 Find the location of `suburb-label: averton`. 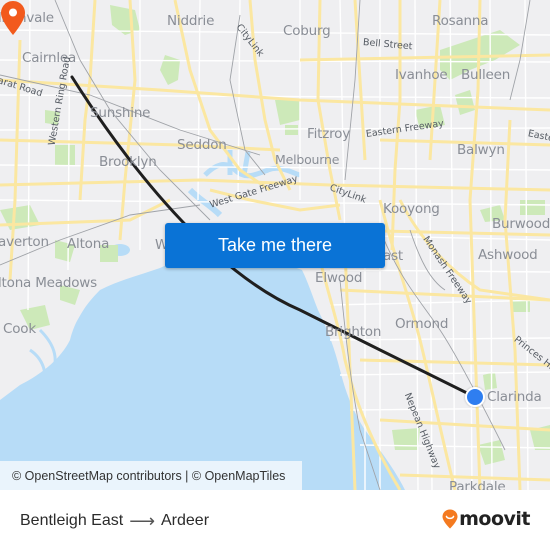

suburb-label: averton is located at coordinates (24, 242).